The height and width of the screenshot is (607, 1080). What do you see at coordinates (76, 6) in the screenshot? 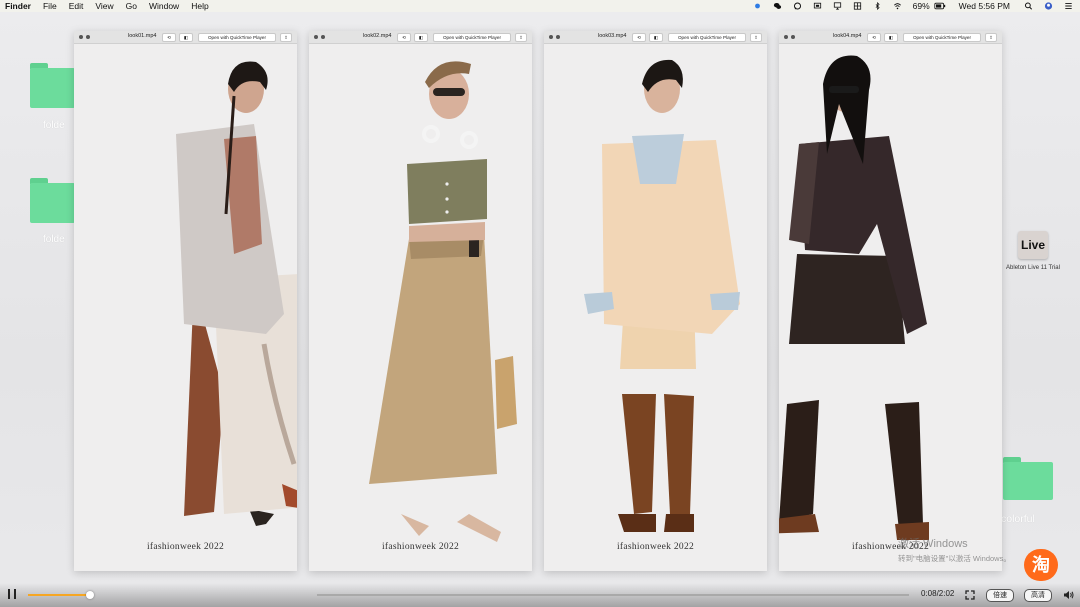
I see `menu-edit: Edit` at bounding box center [76, 6].